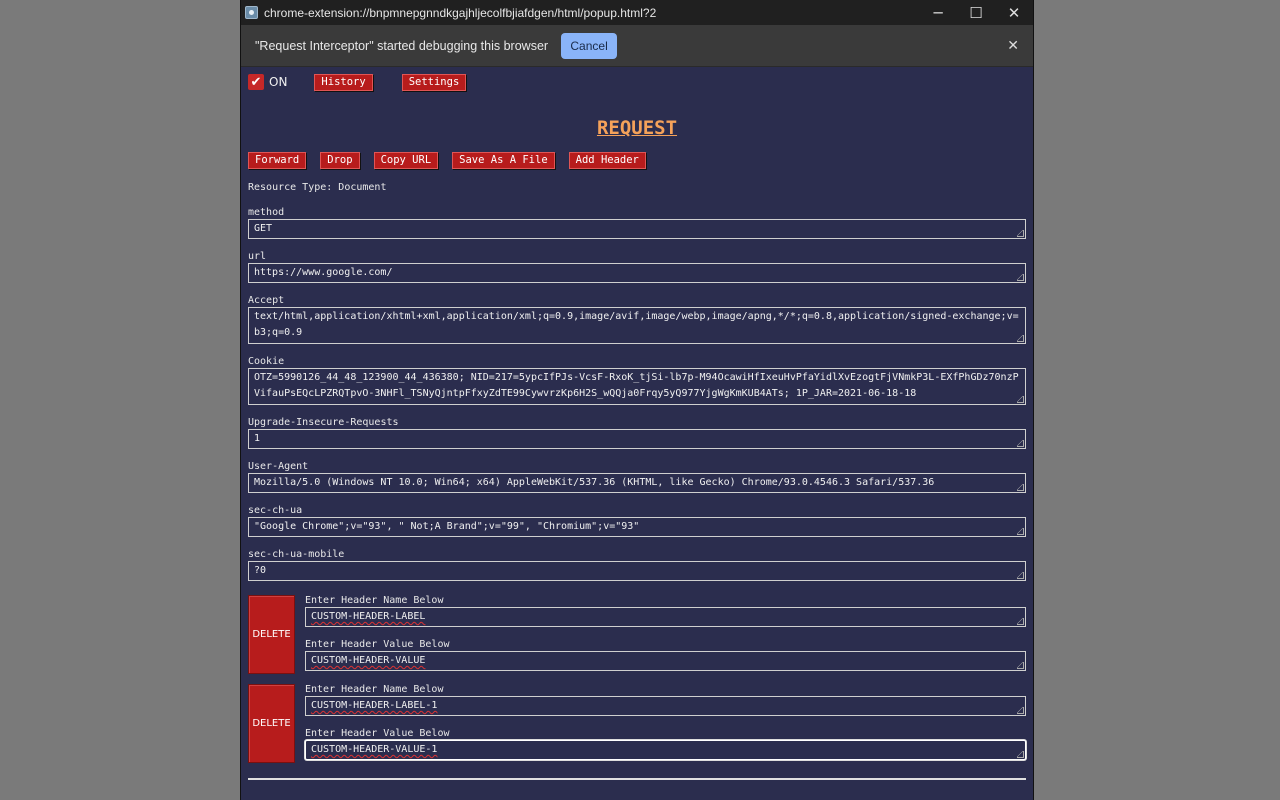  Describe the element at coordinates (343, 82) in the screenshot. I see `history-button: History` at that location.